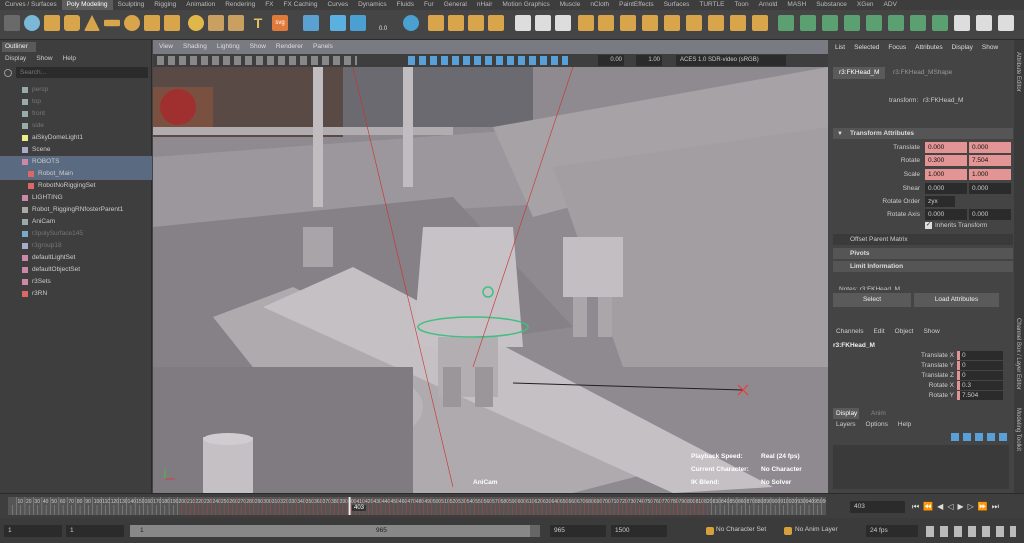 The height and width of the screenshot is (543, 1024). Describe the element at coordinates (258, 48) in the screenshot. I see `viewport-menu-show: Show` at that location.